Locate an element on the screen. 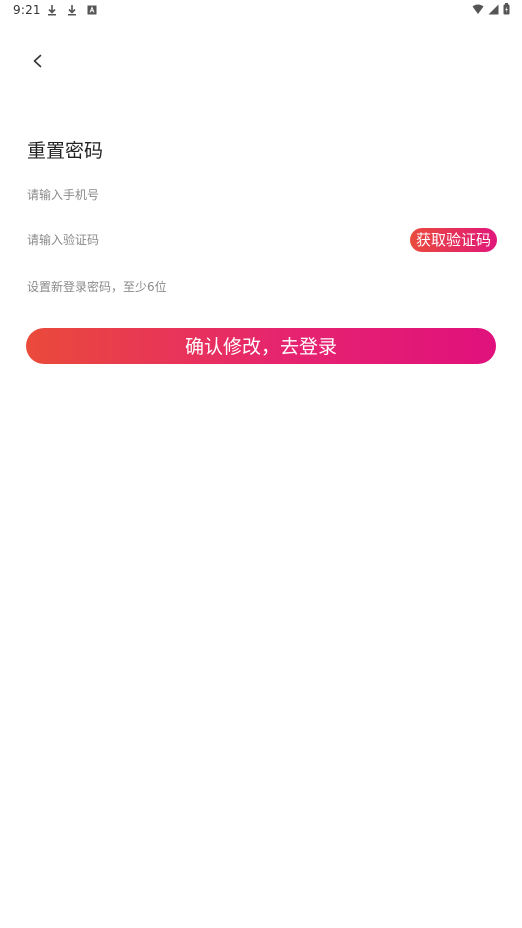  password-field is located at coordinates (262, 287).